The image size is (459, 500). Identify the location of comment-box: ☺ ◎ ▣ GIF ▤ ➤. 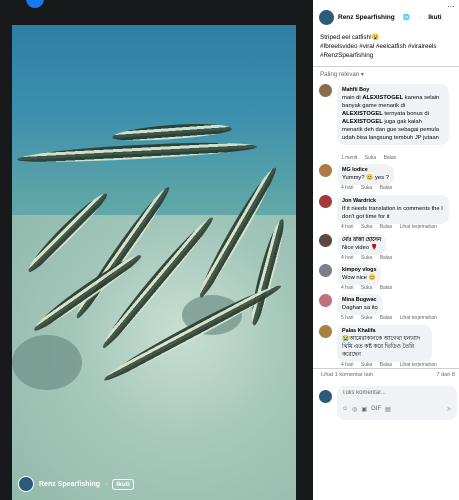
(397, 403).